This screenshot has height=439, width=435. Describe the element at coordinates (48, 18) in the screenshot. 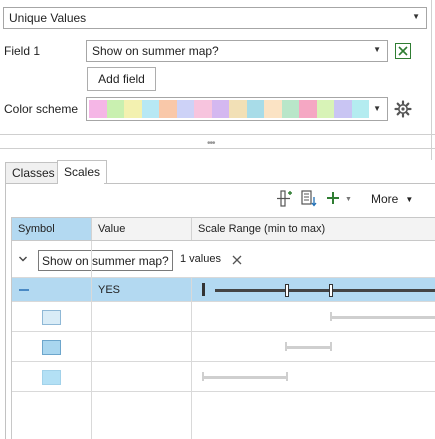

I see `primary-symbology-value: Unique Values` at that location.